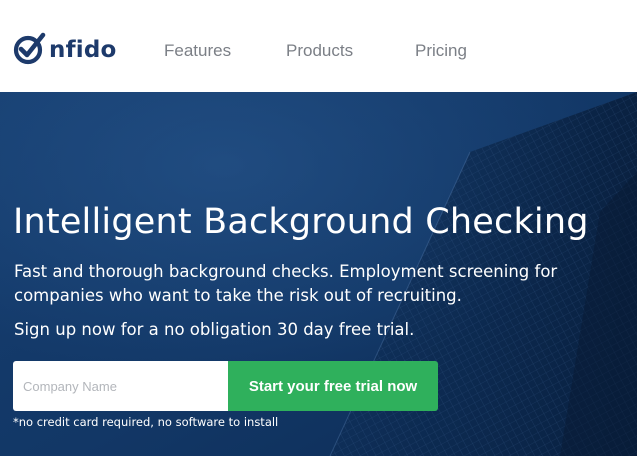 The image size is (637, 456). I want to click on onfido-logo: nfido, so click(65, 49).